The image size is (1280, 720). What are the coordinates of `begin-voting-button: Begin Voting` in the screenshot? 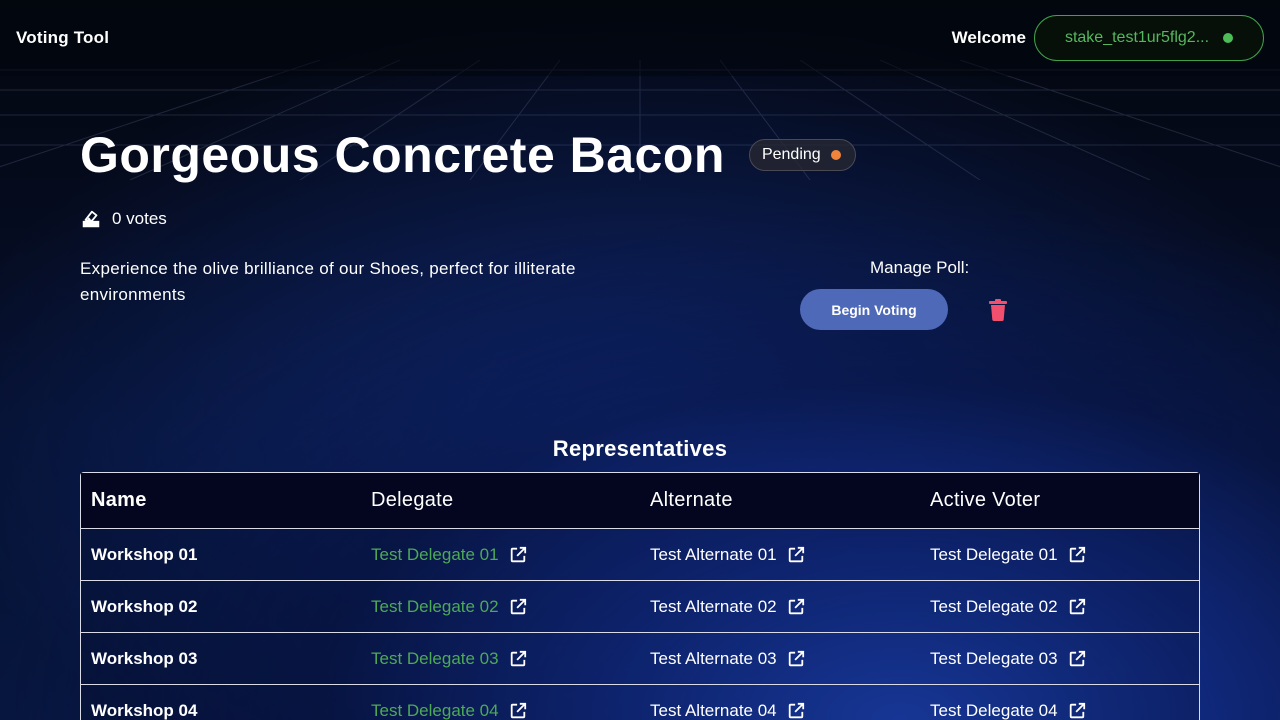 It's located at (874, 309).